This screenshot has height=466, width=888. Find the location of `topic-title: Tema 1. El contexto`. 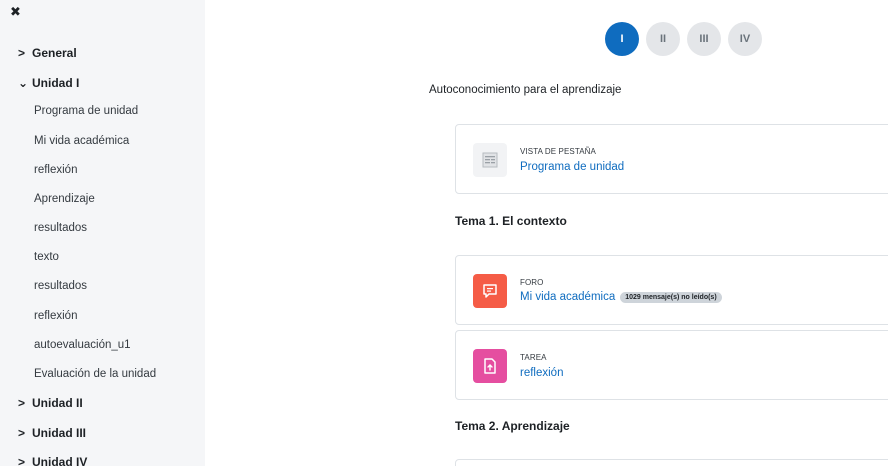

topic-title: Tema 1. El contexto is located at coordinates (511, 221).